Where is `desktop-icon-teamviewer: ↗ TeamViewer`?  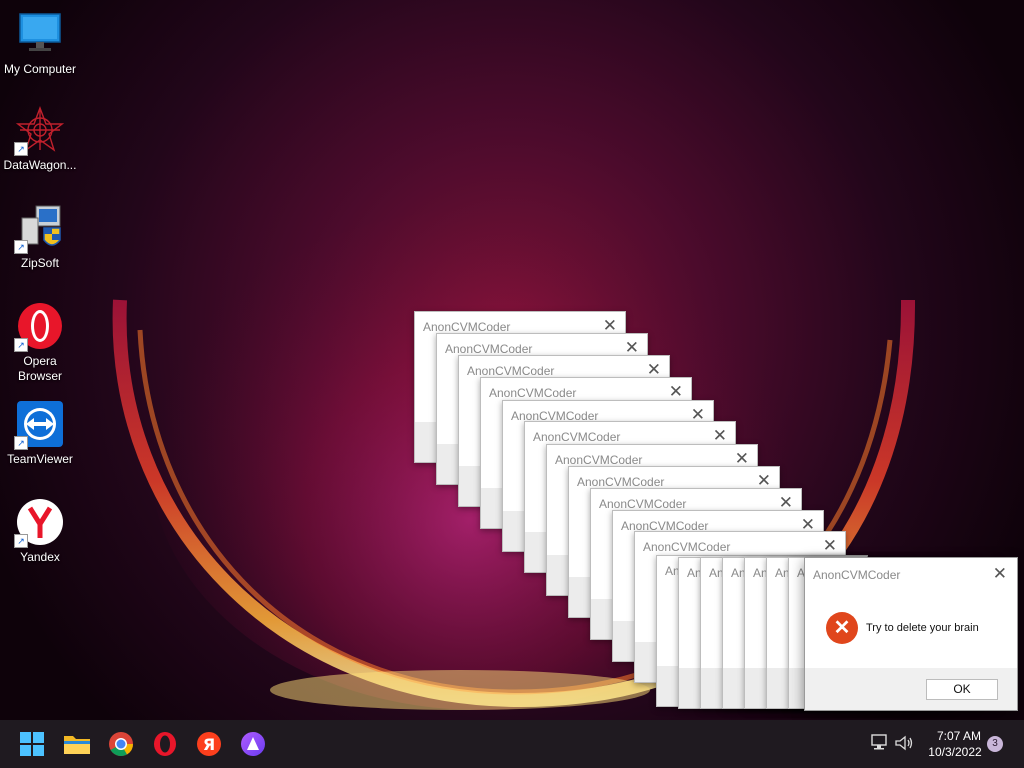 desktop-icon-teamviewer: ↗ TeamViewer is located at coordinates (40, 433).